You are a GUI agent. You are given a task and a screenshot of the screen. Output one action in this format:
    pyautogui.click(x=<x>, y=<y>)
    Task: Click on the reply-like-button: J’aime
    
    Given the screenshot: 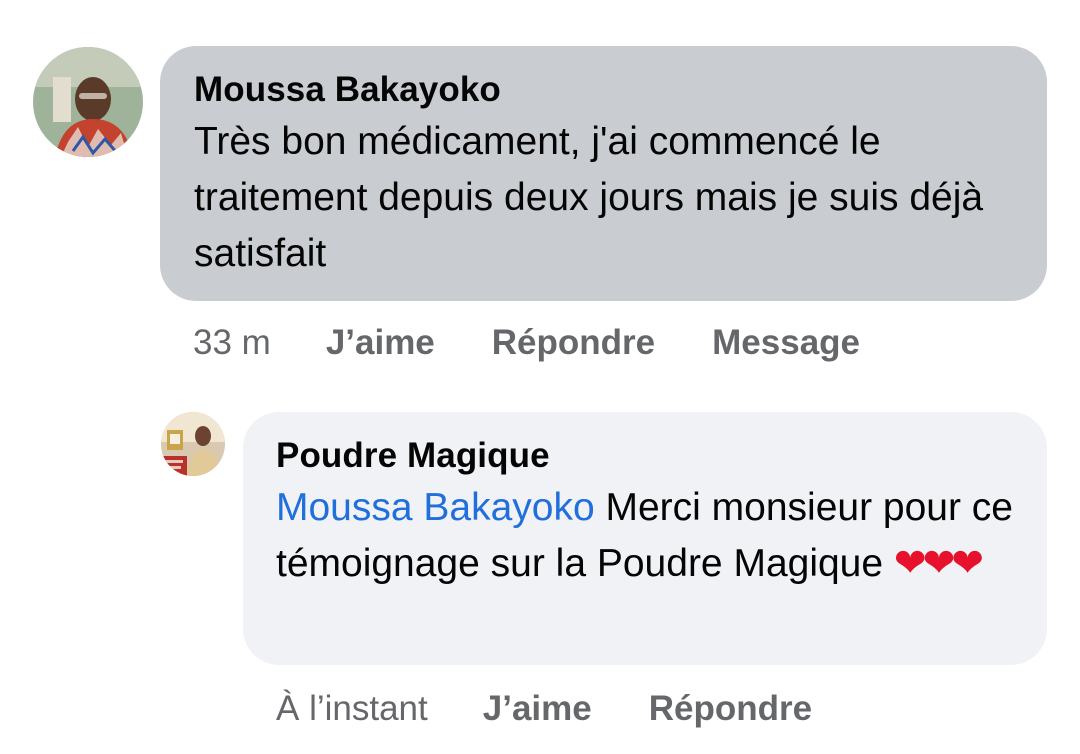 What is the action you would take?
    pyautogui.click(x=537, y=709)
    